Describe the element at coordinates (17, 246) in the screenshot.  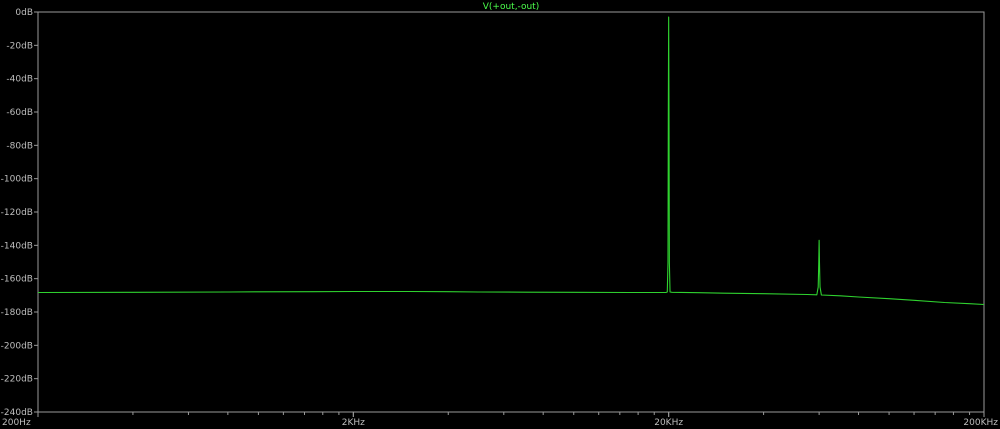
I see `y-tick-label: -140dB` at that location.